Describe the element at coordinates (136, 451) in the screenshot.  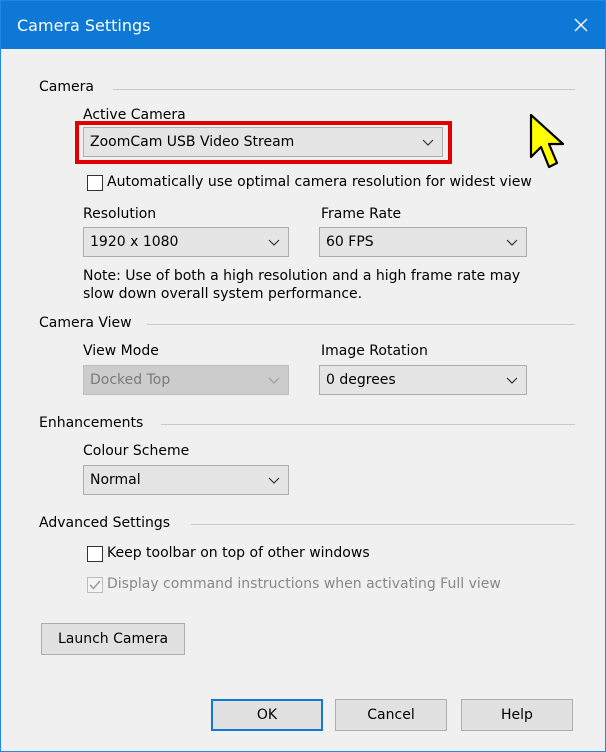
I see `colour-scheme-label: Colour Scheme` at that location.